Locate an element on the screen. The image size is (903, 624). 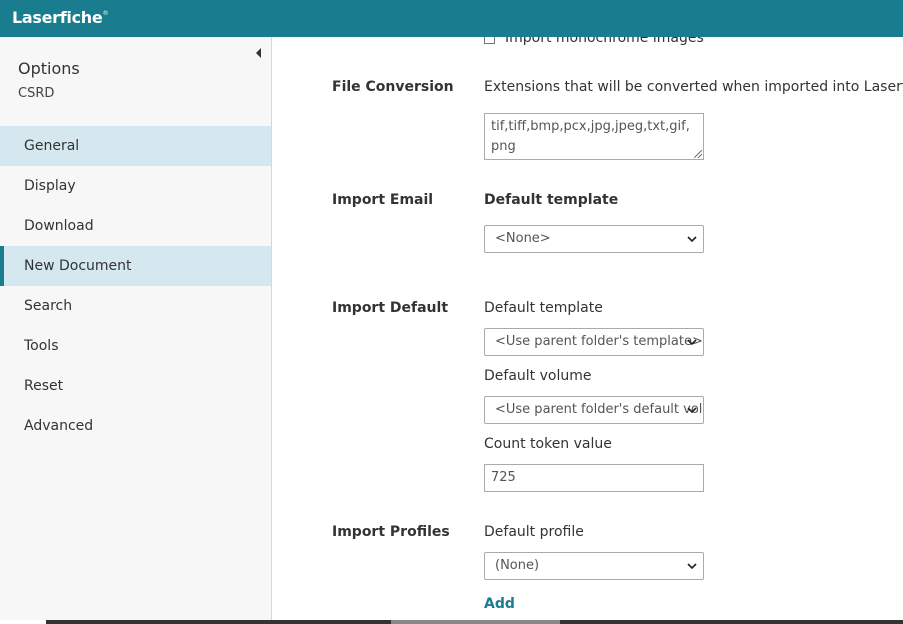
monochrome-option: Import monochrome images is located at coordinates (594, 41).